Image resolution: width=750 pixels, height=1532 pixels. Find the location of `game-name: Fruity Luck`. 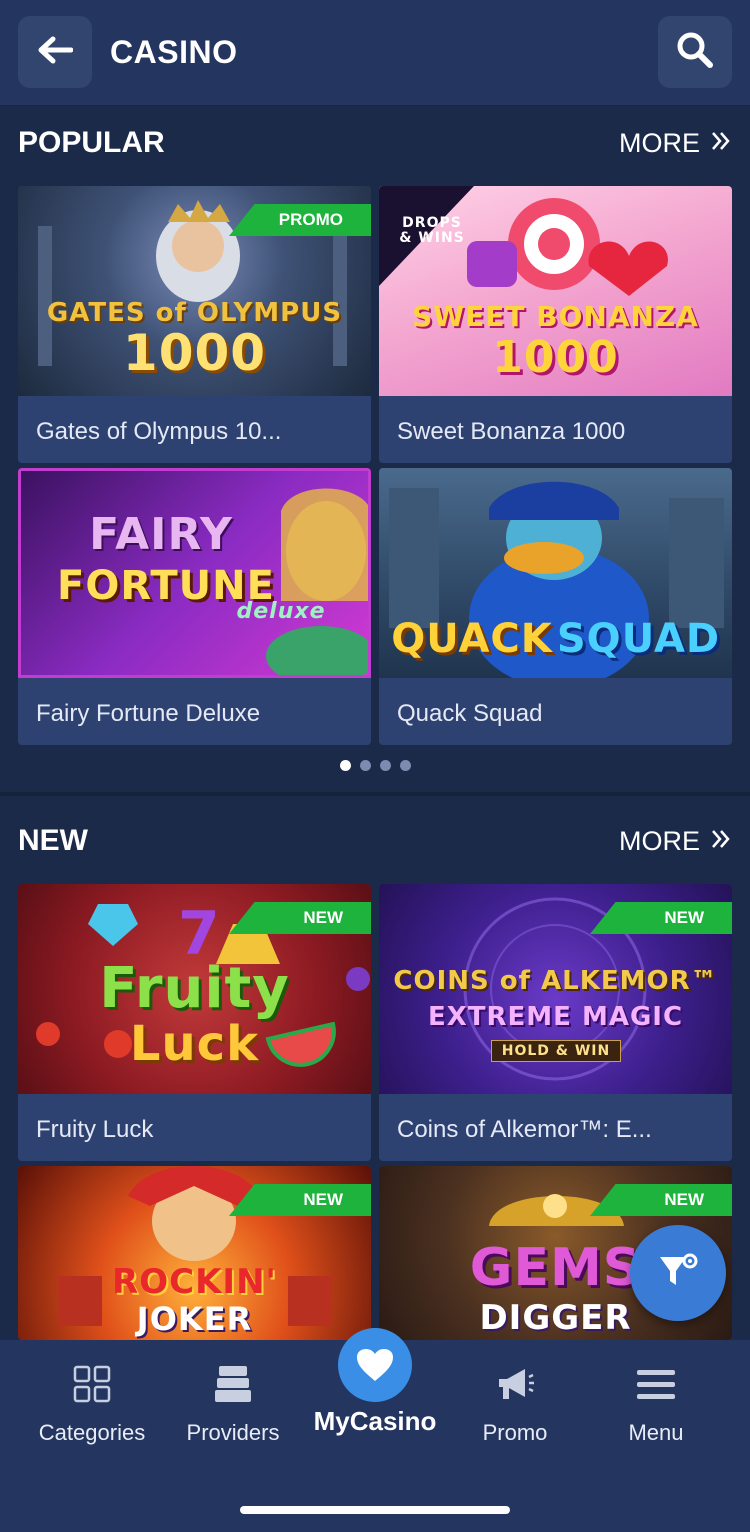

game-name: Fruity Luck is located at coordinates (95, 1129).